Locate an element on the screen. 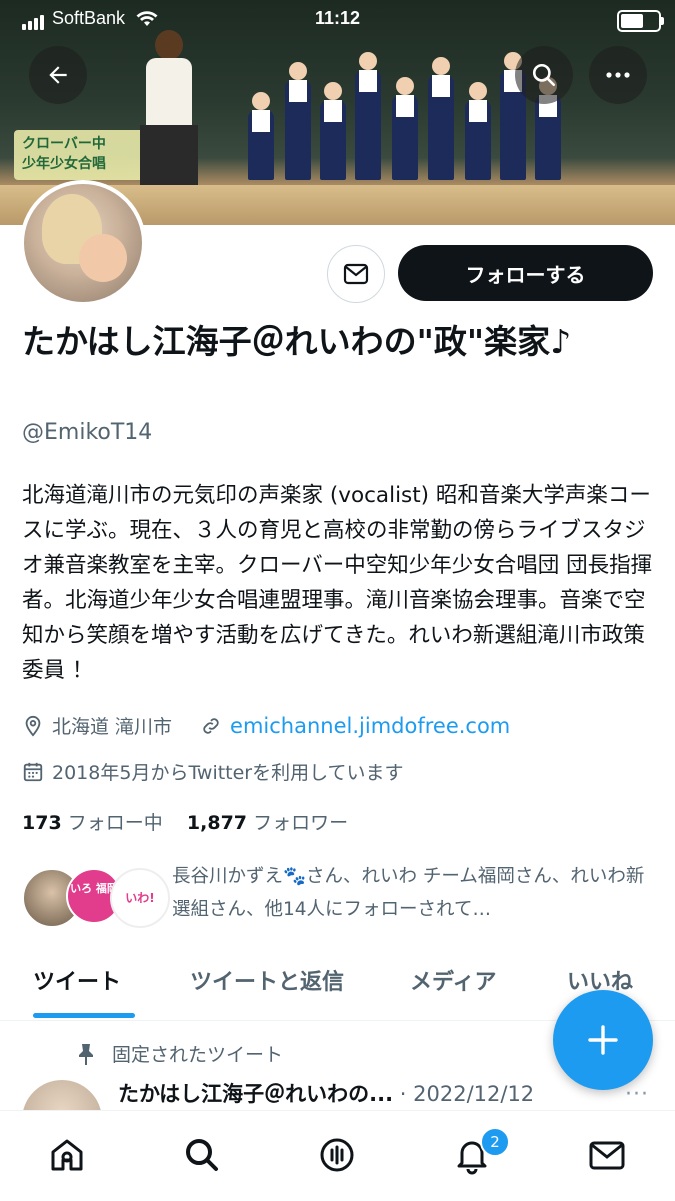 The width and height of the screenshot is (675, 1201). profile-joined-row: 2018年5月からTwitterを利用しています is located at coordinates (213, 771).